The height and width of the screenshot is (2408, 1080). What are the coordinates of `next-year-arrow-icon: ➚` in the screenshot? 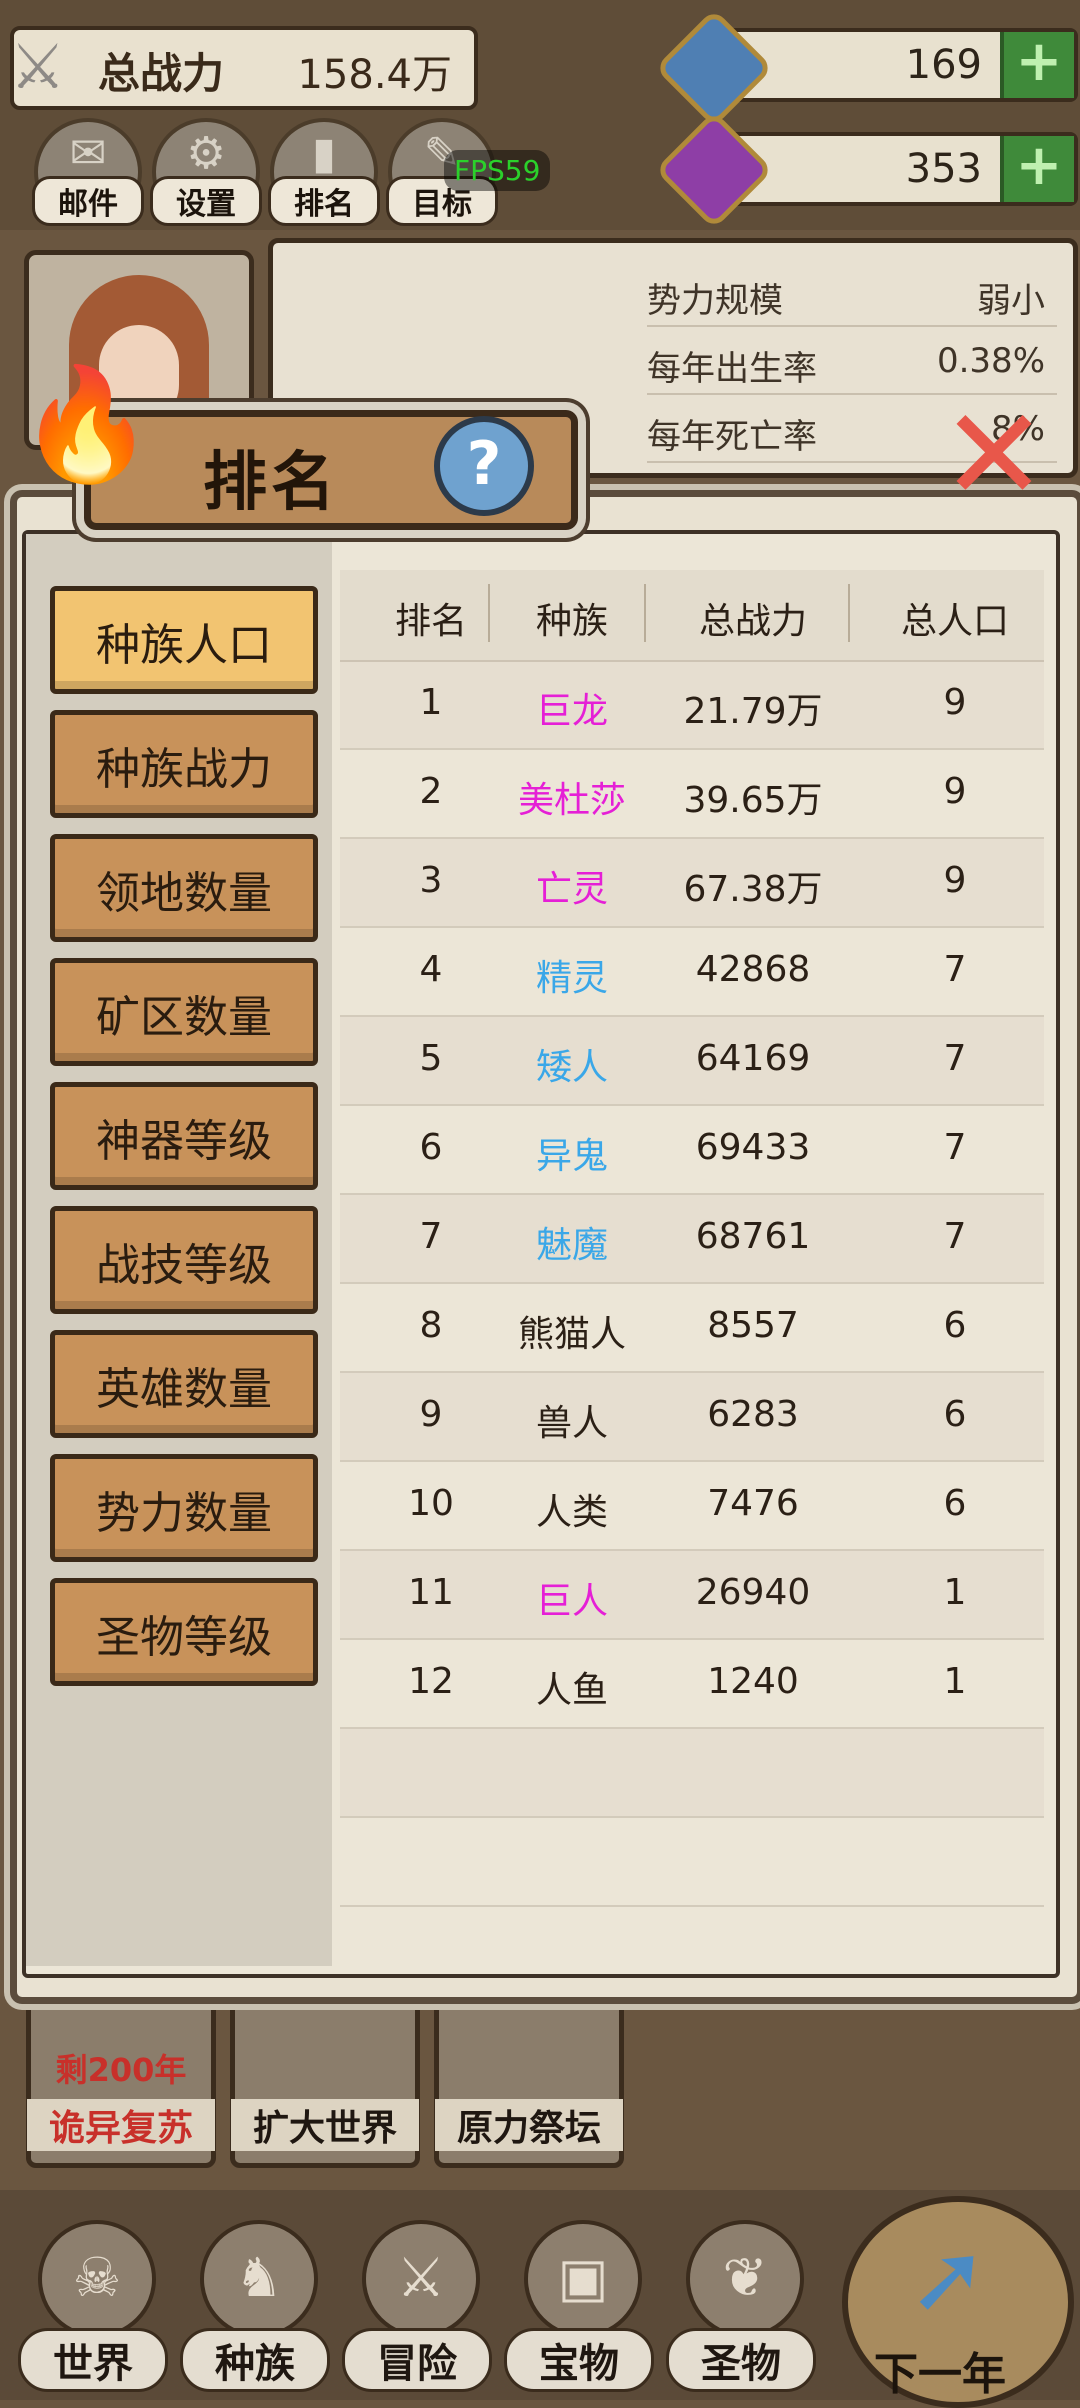 It's located at (948, 2278).